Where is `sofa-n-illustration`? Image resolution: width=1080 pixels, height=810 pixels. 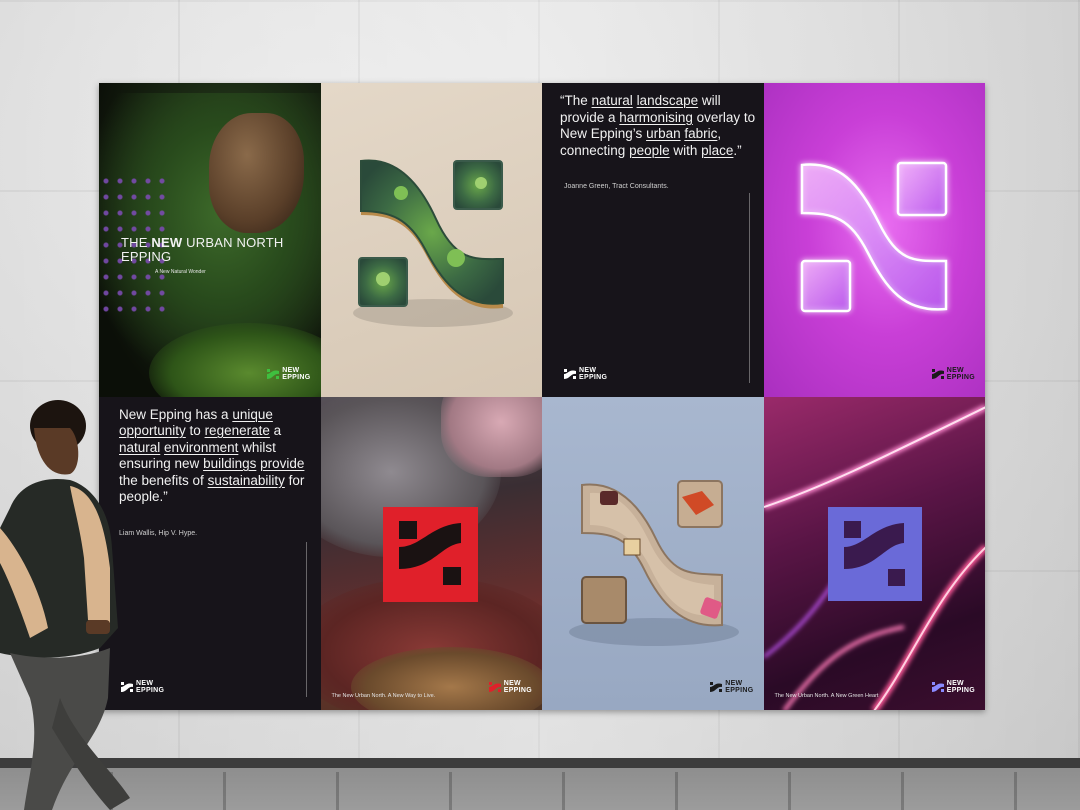 sofa-n-illustration is located at coordinates (654, 562).